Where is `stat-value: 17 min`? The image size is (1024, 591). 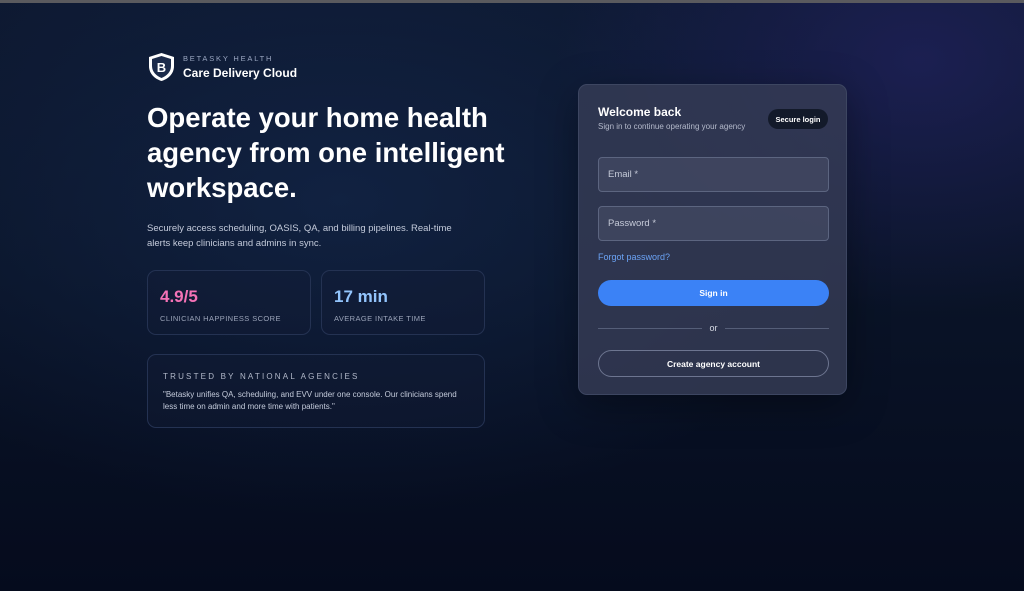
stat-value: 17 min is located at coordinates (361, 296).